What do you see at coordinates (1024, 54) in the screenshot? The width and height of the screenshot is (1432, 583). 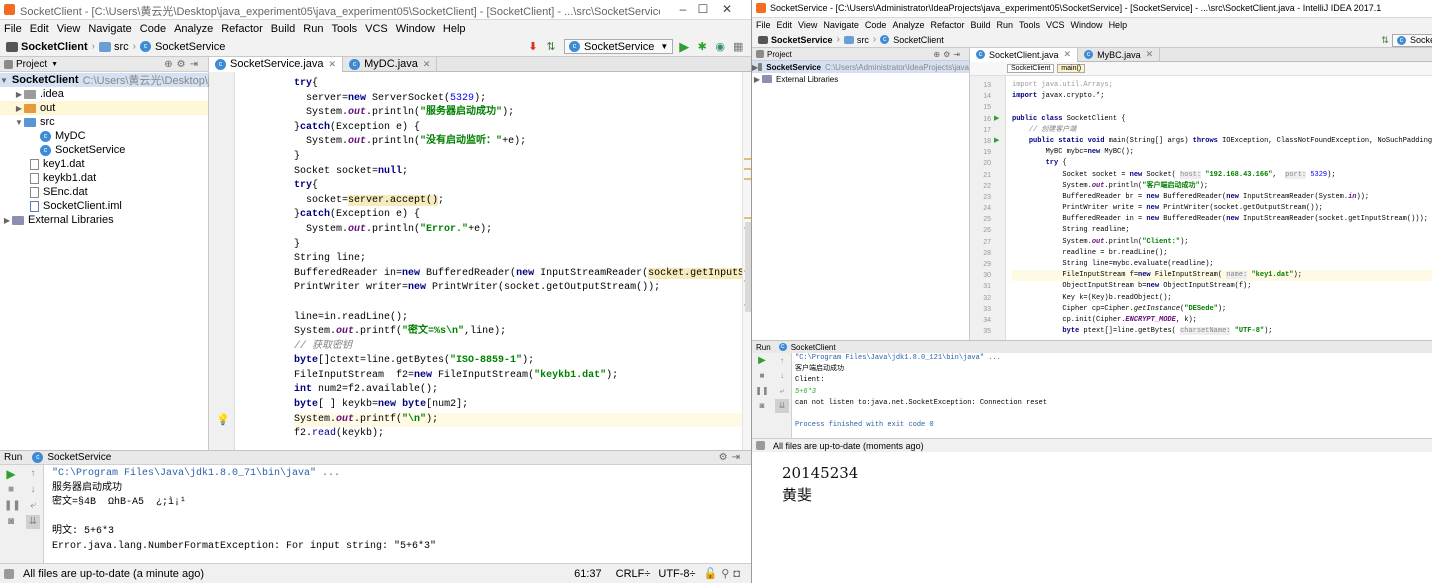 I see `tab-socketclient: c SocketClient.java ✕` at bounding box center [1024, 54].